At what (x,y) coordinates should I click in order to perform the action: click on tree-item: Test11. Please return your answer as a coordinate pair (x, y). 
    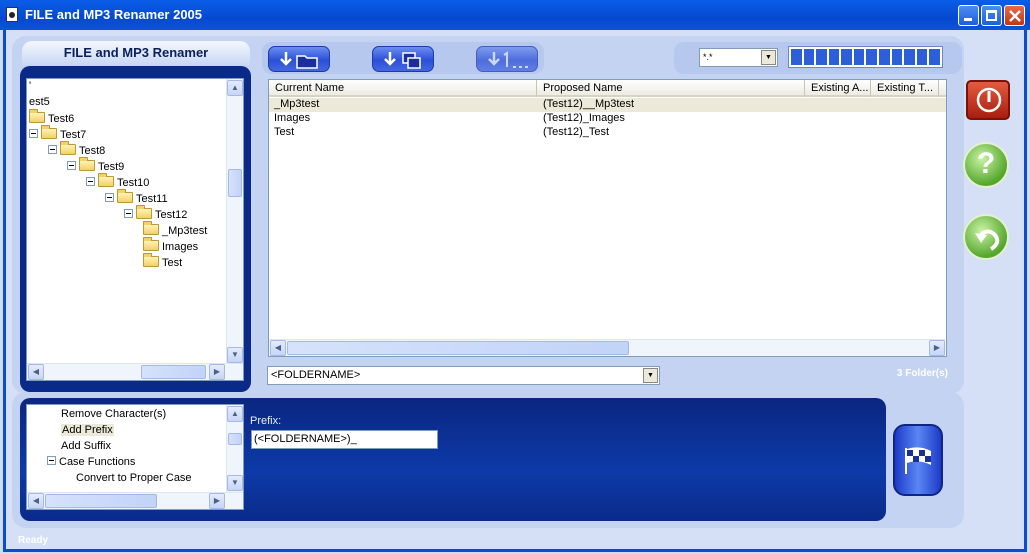
    Looking at the image, I should click on (136, 197).